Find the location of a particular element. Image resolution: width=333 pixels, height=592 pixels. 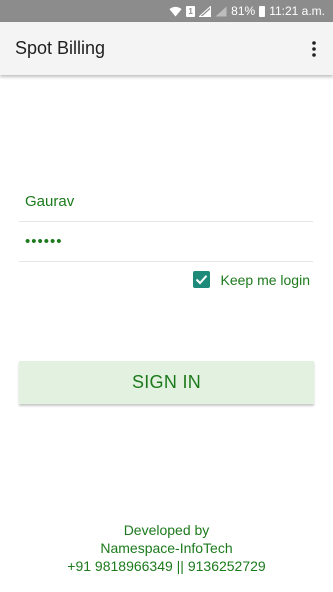

checkmark-icon is located at coordinates (202, 280).